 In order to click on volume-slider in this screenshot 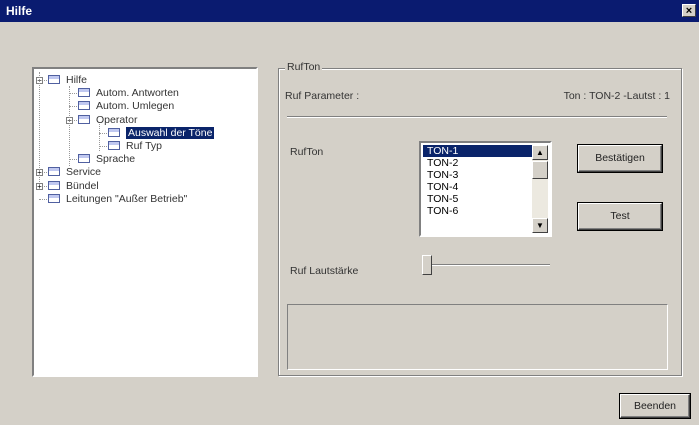, I will do `click(485, 266)`.